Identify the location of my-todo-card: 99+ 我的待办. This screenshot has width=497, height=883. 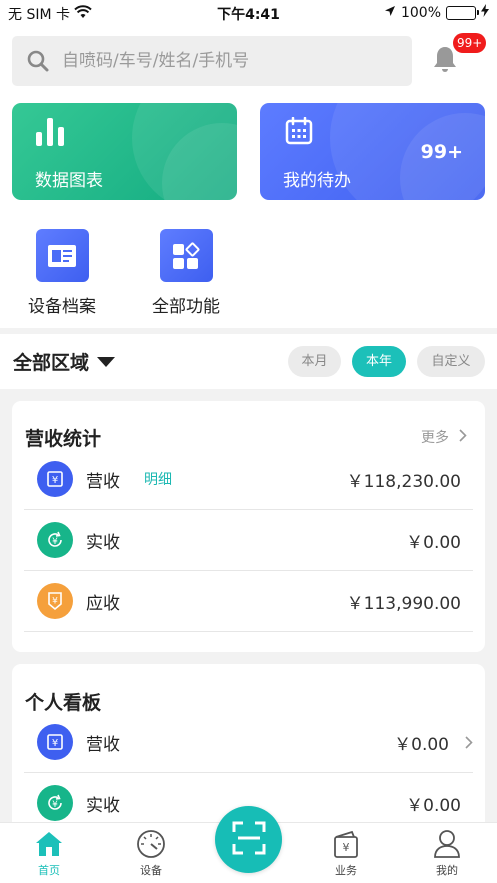
(372, 151).